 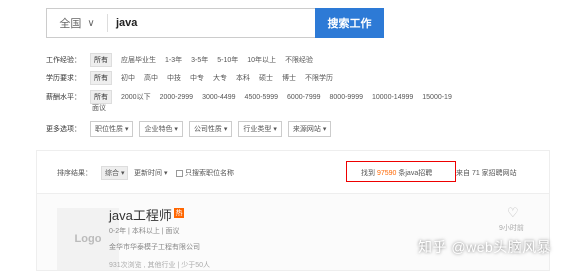 I want to click on filter-option: 3000-4499, so click(x=218, y=97).